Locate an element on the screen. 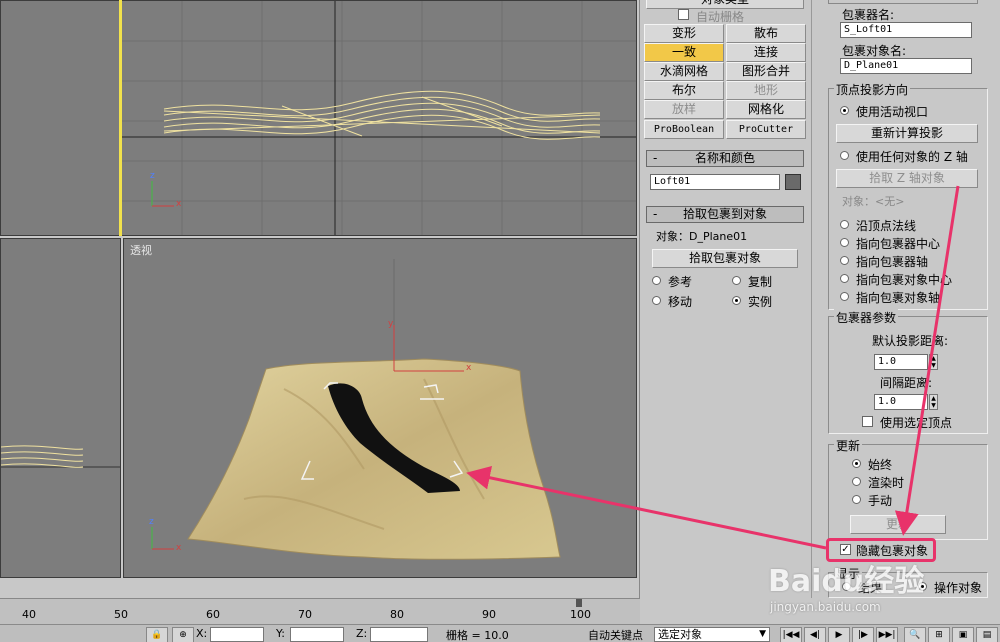  name-color-title: 名称和颜色 is located at coordinates (724, 158).